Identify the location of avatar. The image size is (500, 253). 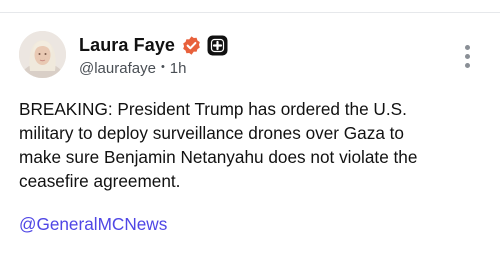
(42, 54).